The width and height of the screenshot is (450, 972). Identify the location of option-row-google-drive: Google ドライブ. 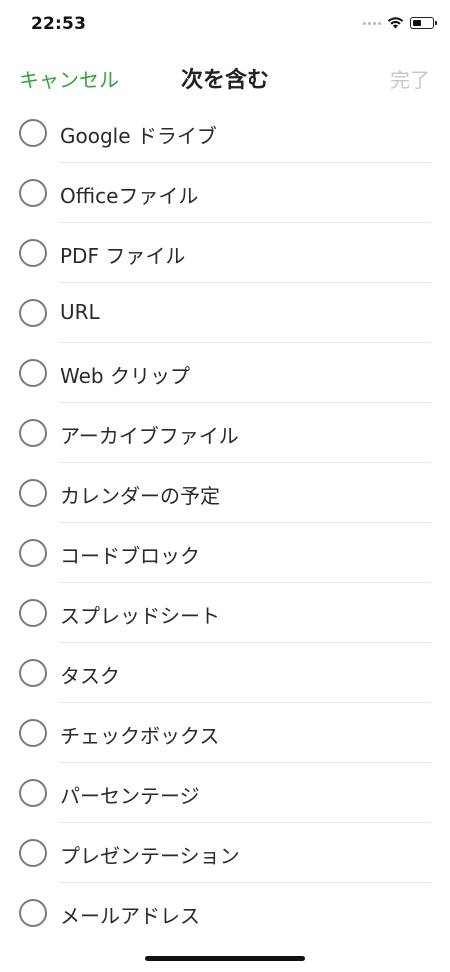
(225, 133).